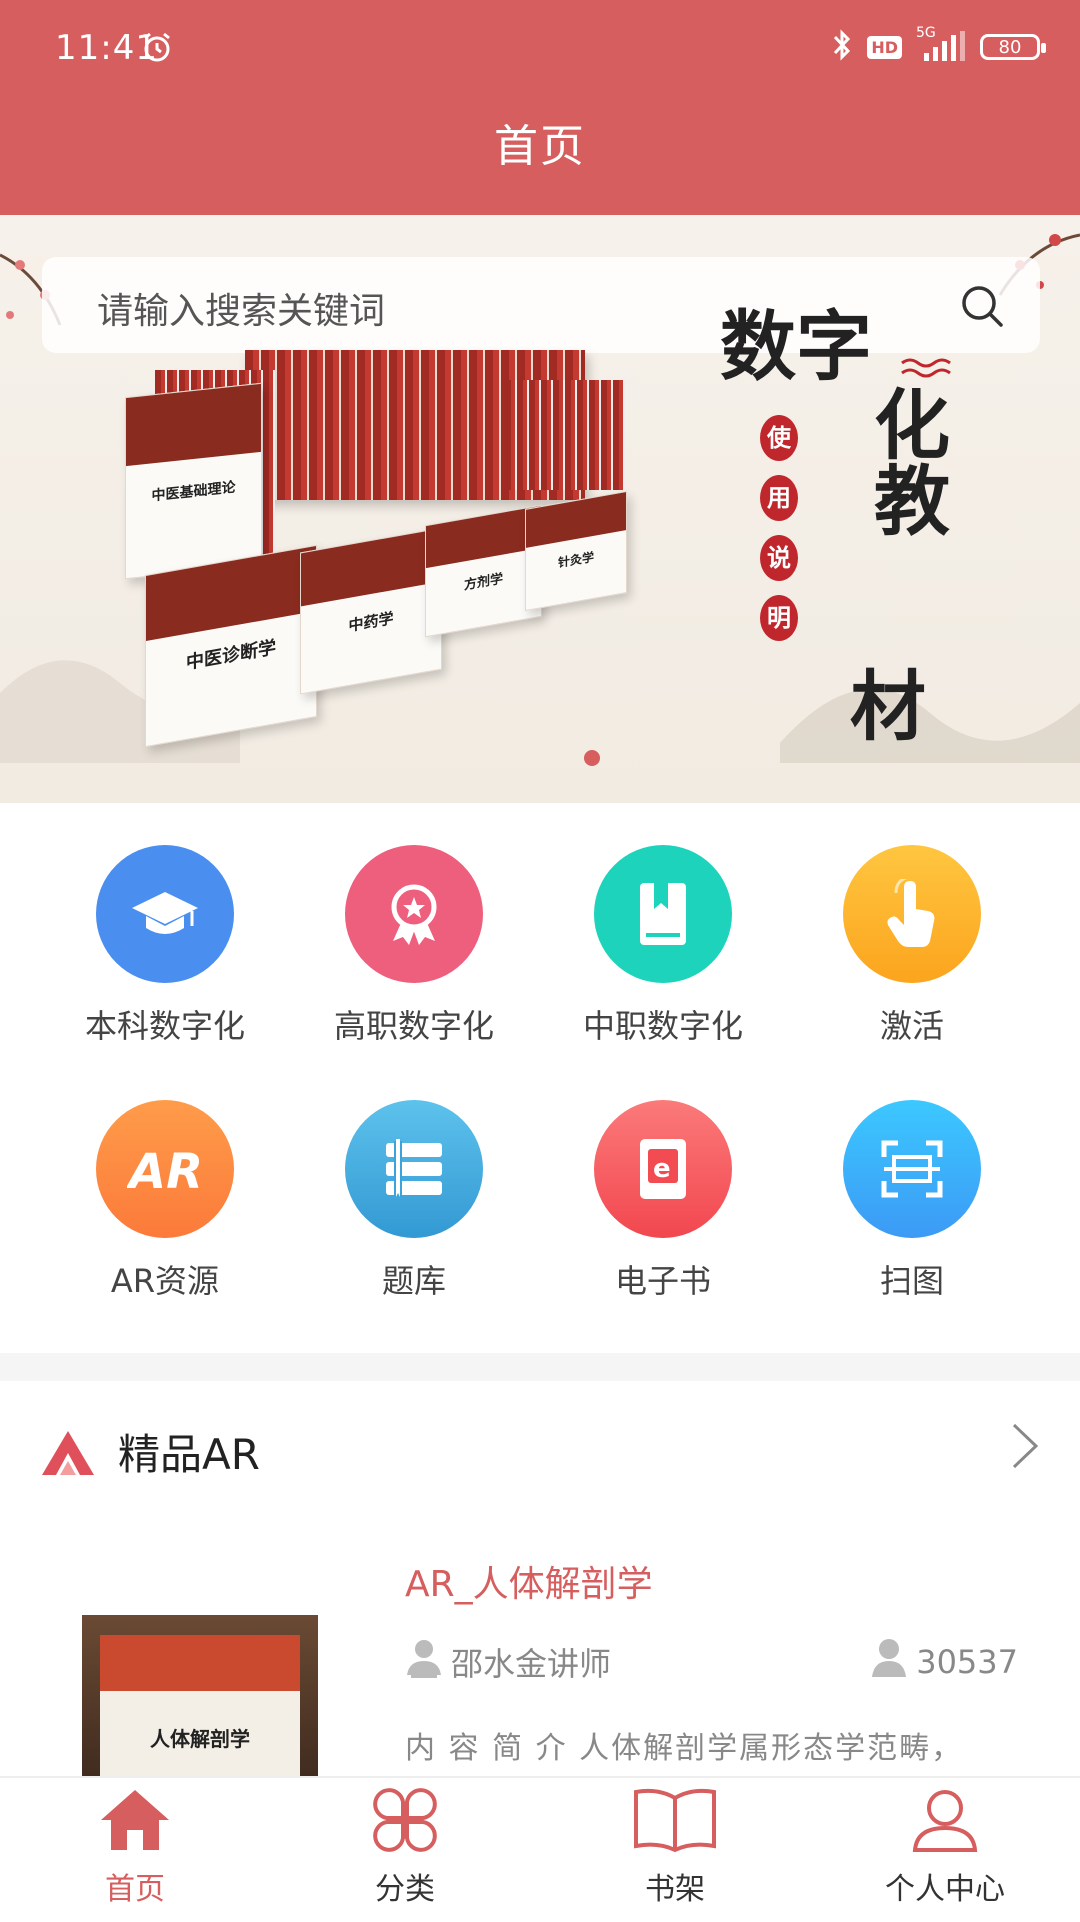 Image resolution: width=1080 pixels, height=1922 pixels. I want to click on battery-icon: 80, so click(1013, 47).